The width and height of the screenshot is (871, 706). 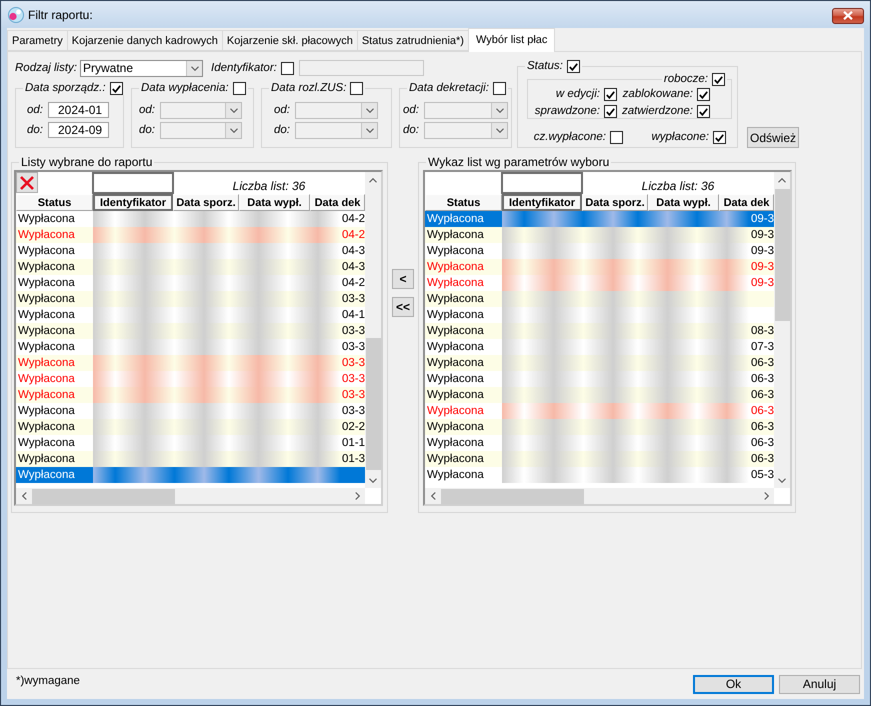 I want to click on tab: Kojarzenie danych kadrowych, so click(x=144, y=40).